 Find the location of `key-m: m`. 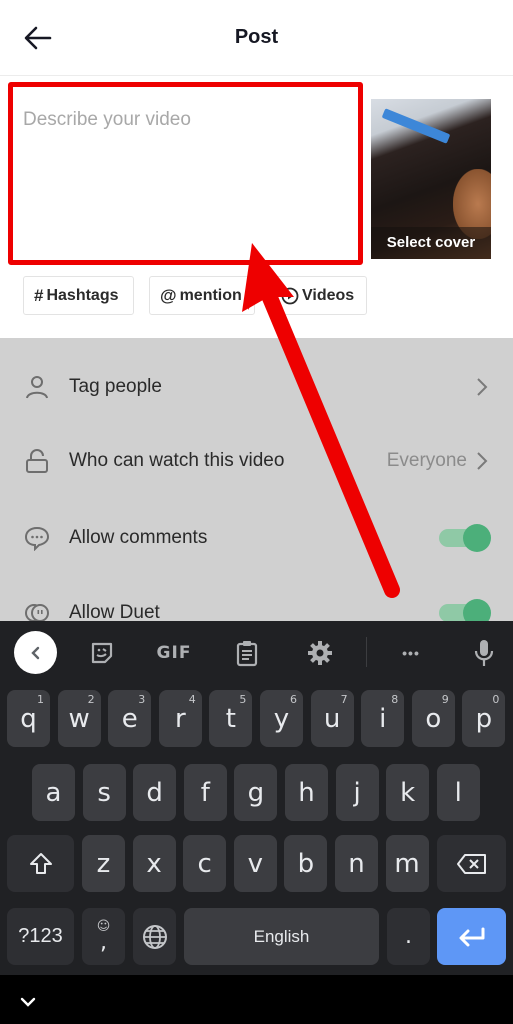

key-m: m is located at coordinates (407, 863).